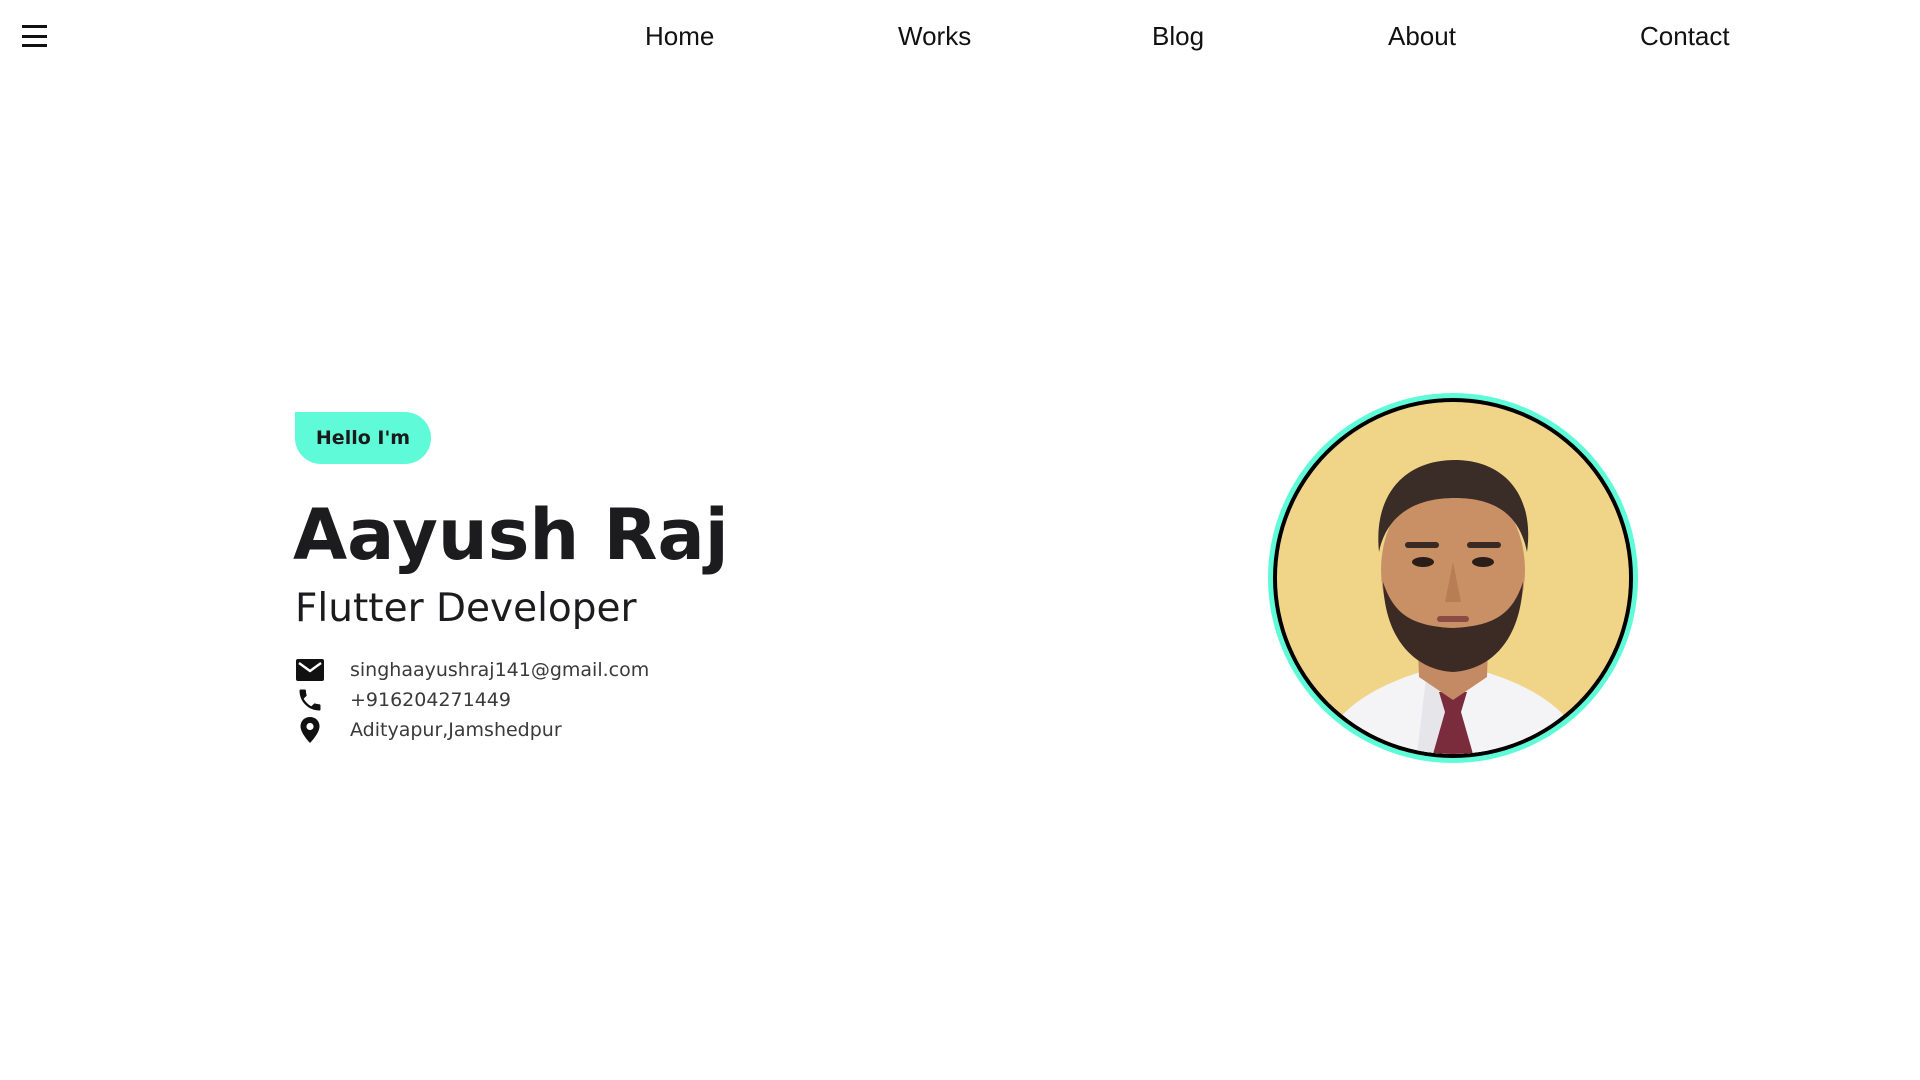  What do you see at coordinates (511, 535) in the screenshot?
I see `hero-name: Aayush Raj` at bounding box center [511, 535].